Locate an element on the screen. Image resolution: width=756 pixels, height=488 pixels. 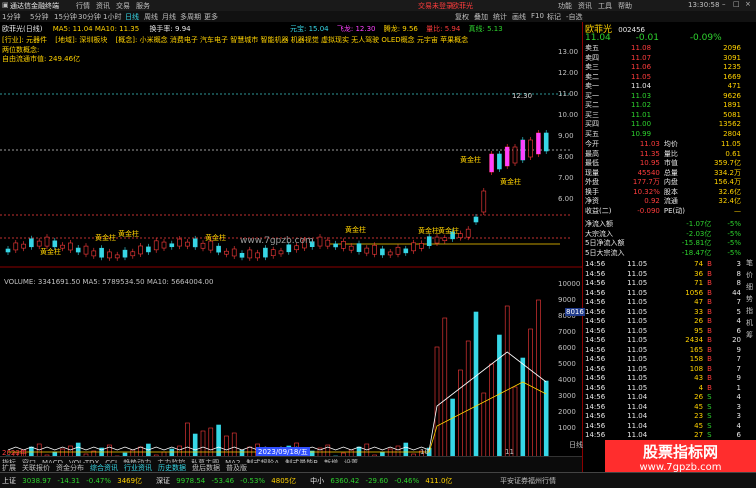
btn-draw: 画线 is located at coordinates (519, 17).